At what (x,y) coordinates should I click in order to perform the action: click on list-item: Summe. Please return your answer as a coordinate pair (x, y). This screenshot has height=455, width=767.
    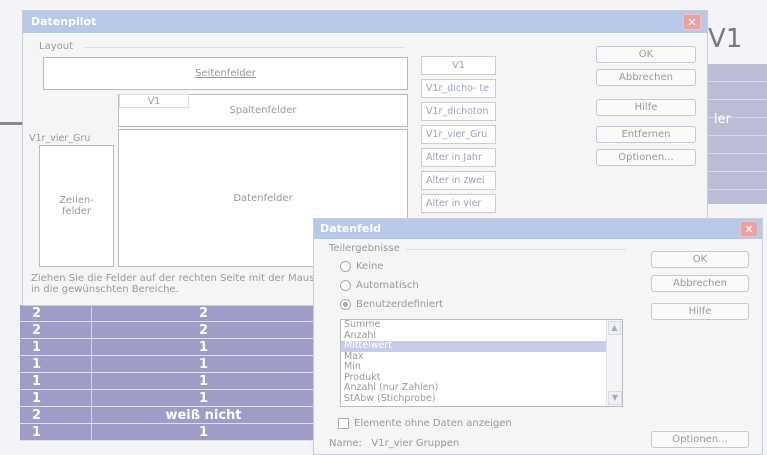
    Looking at the image, I should click on (481, 325).